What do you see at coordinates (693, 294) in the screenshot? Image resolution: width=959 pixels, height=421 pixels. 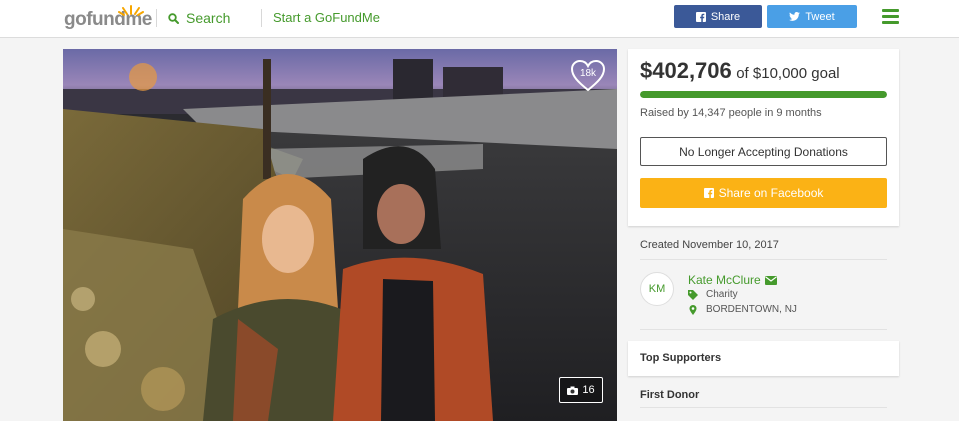 I see `tag-icon` at bounding box center [693, 294].